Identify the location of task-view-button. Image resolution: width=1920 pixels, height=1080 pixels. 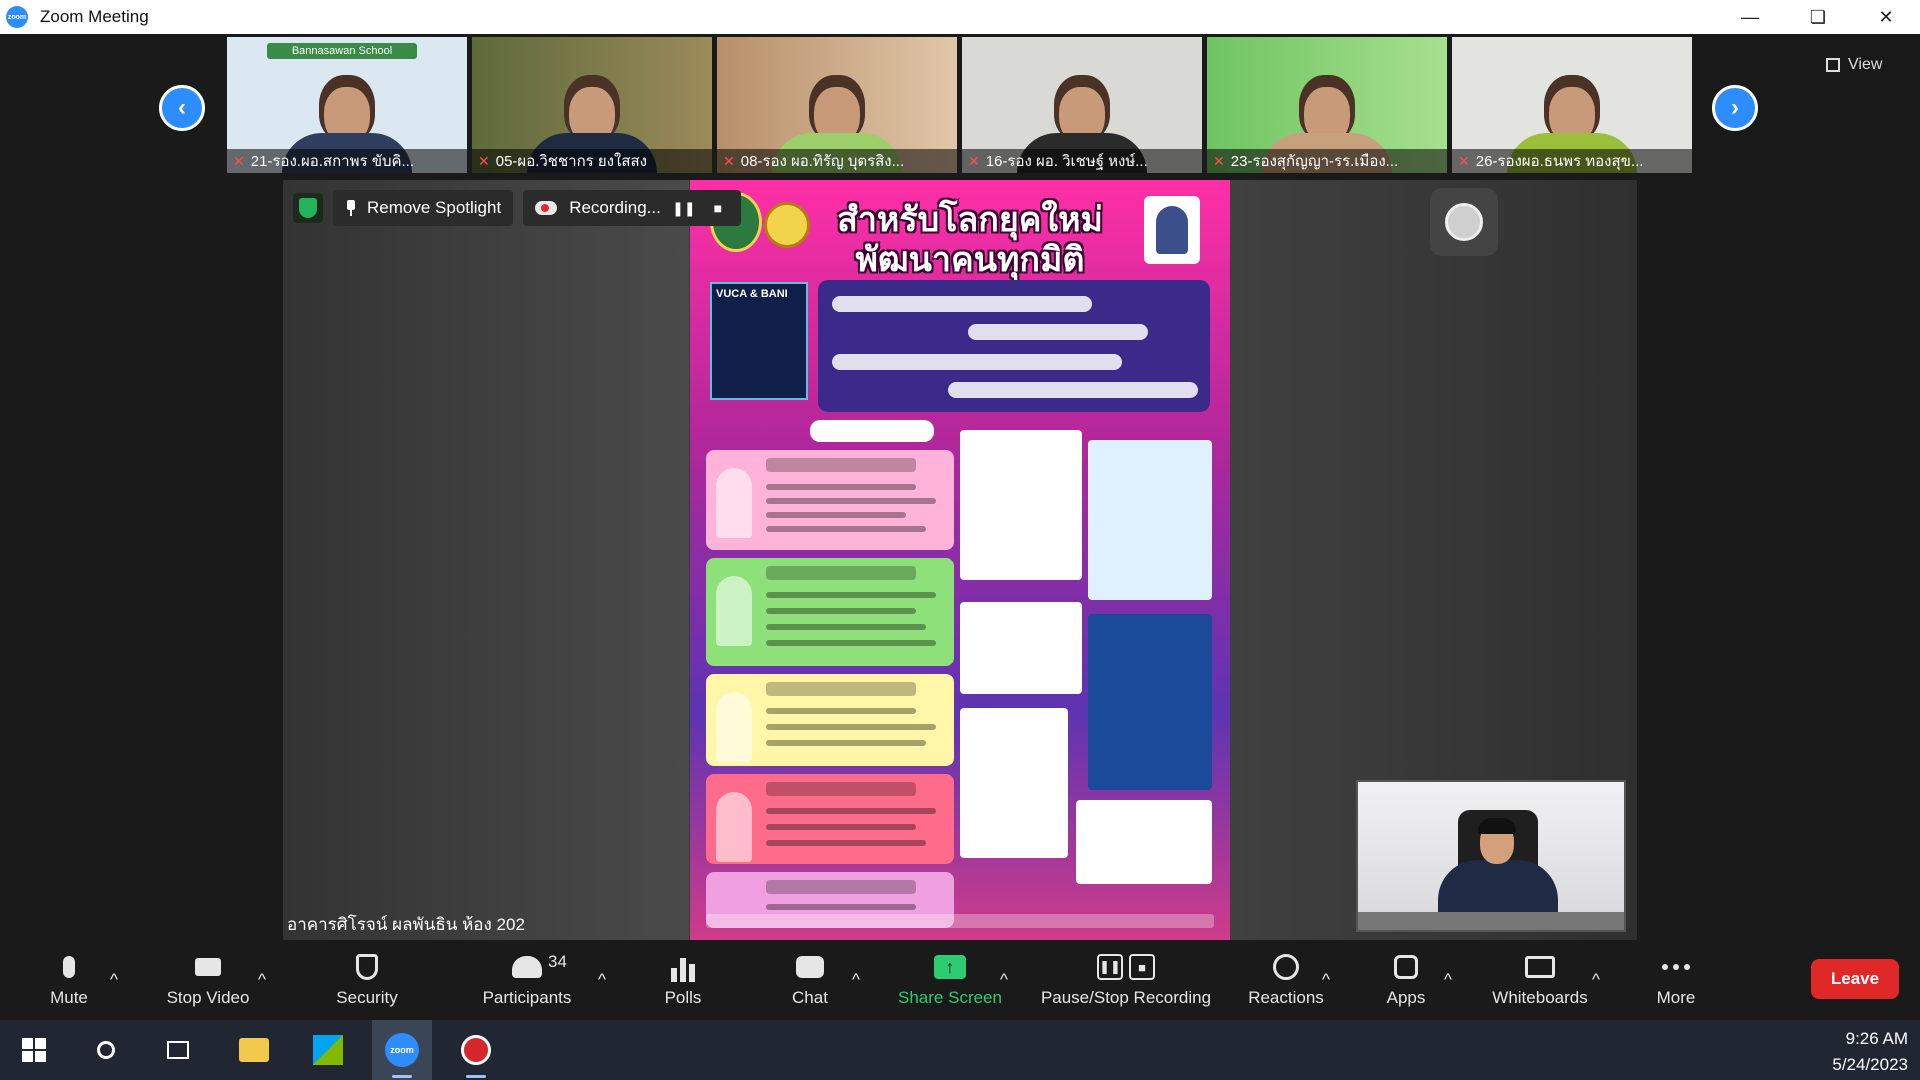
(178, 1050).